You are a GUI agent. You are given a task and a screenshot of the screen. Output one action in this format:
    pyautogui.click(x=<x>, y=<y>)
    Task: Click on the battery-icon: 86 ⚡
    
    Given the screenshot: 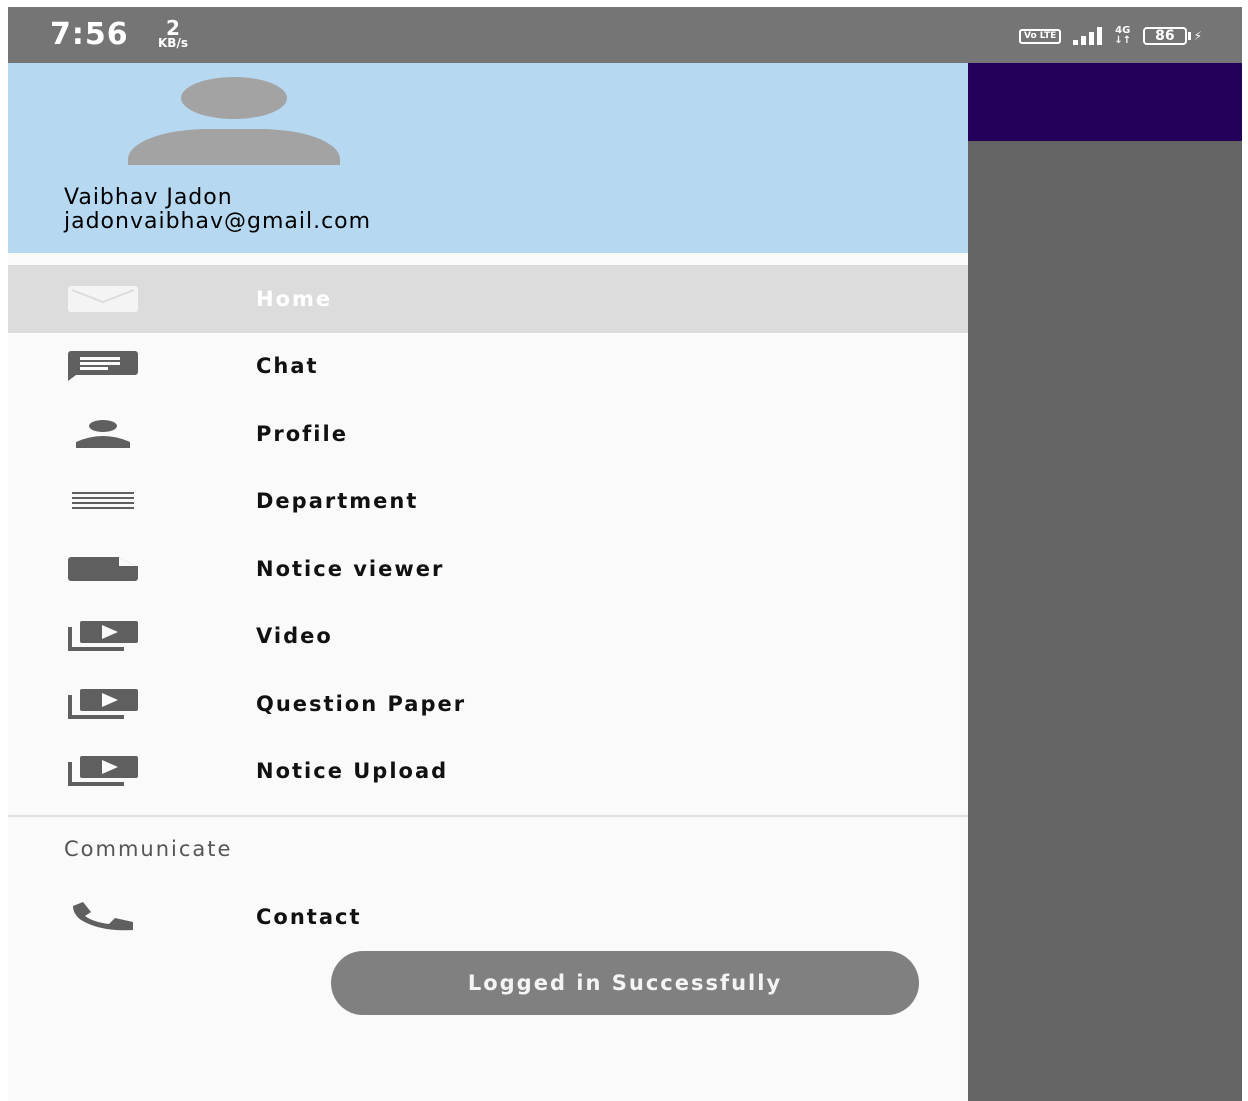 What is the action you would take?
    pyautogui.click(x=1172, y=36)
    